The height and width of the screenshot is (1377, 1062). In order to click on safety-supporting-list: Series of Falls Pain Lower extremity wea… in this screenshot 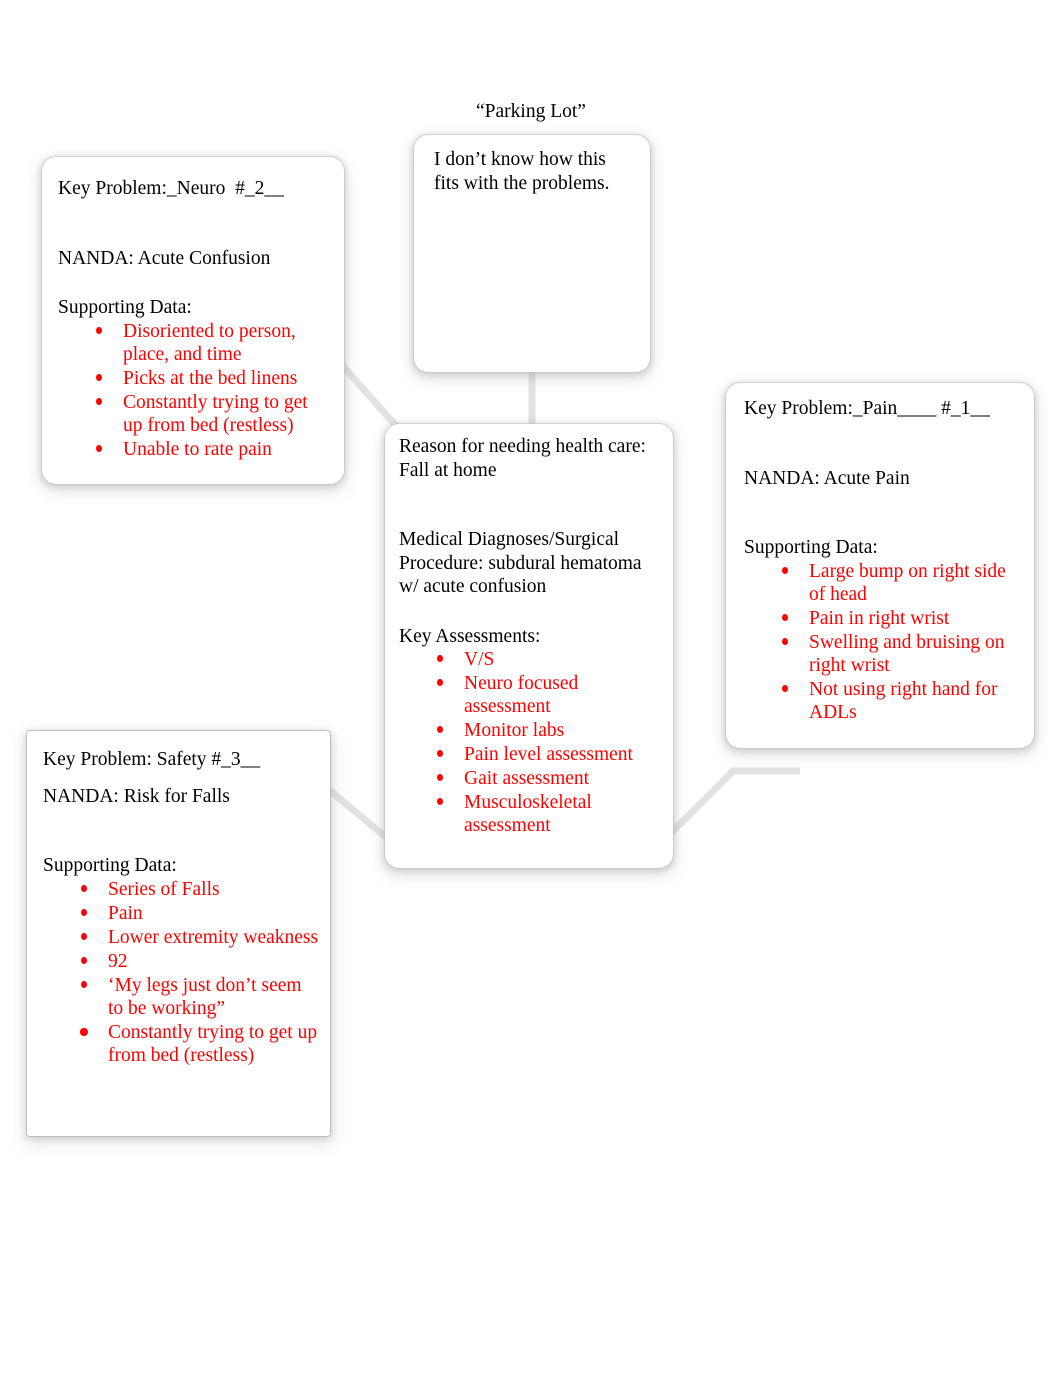, I will do `click(181, 972)`.